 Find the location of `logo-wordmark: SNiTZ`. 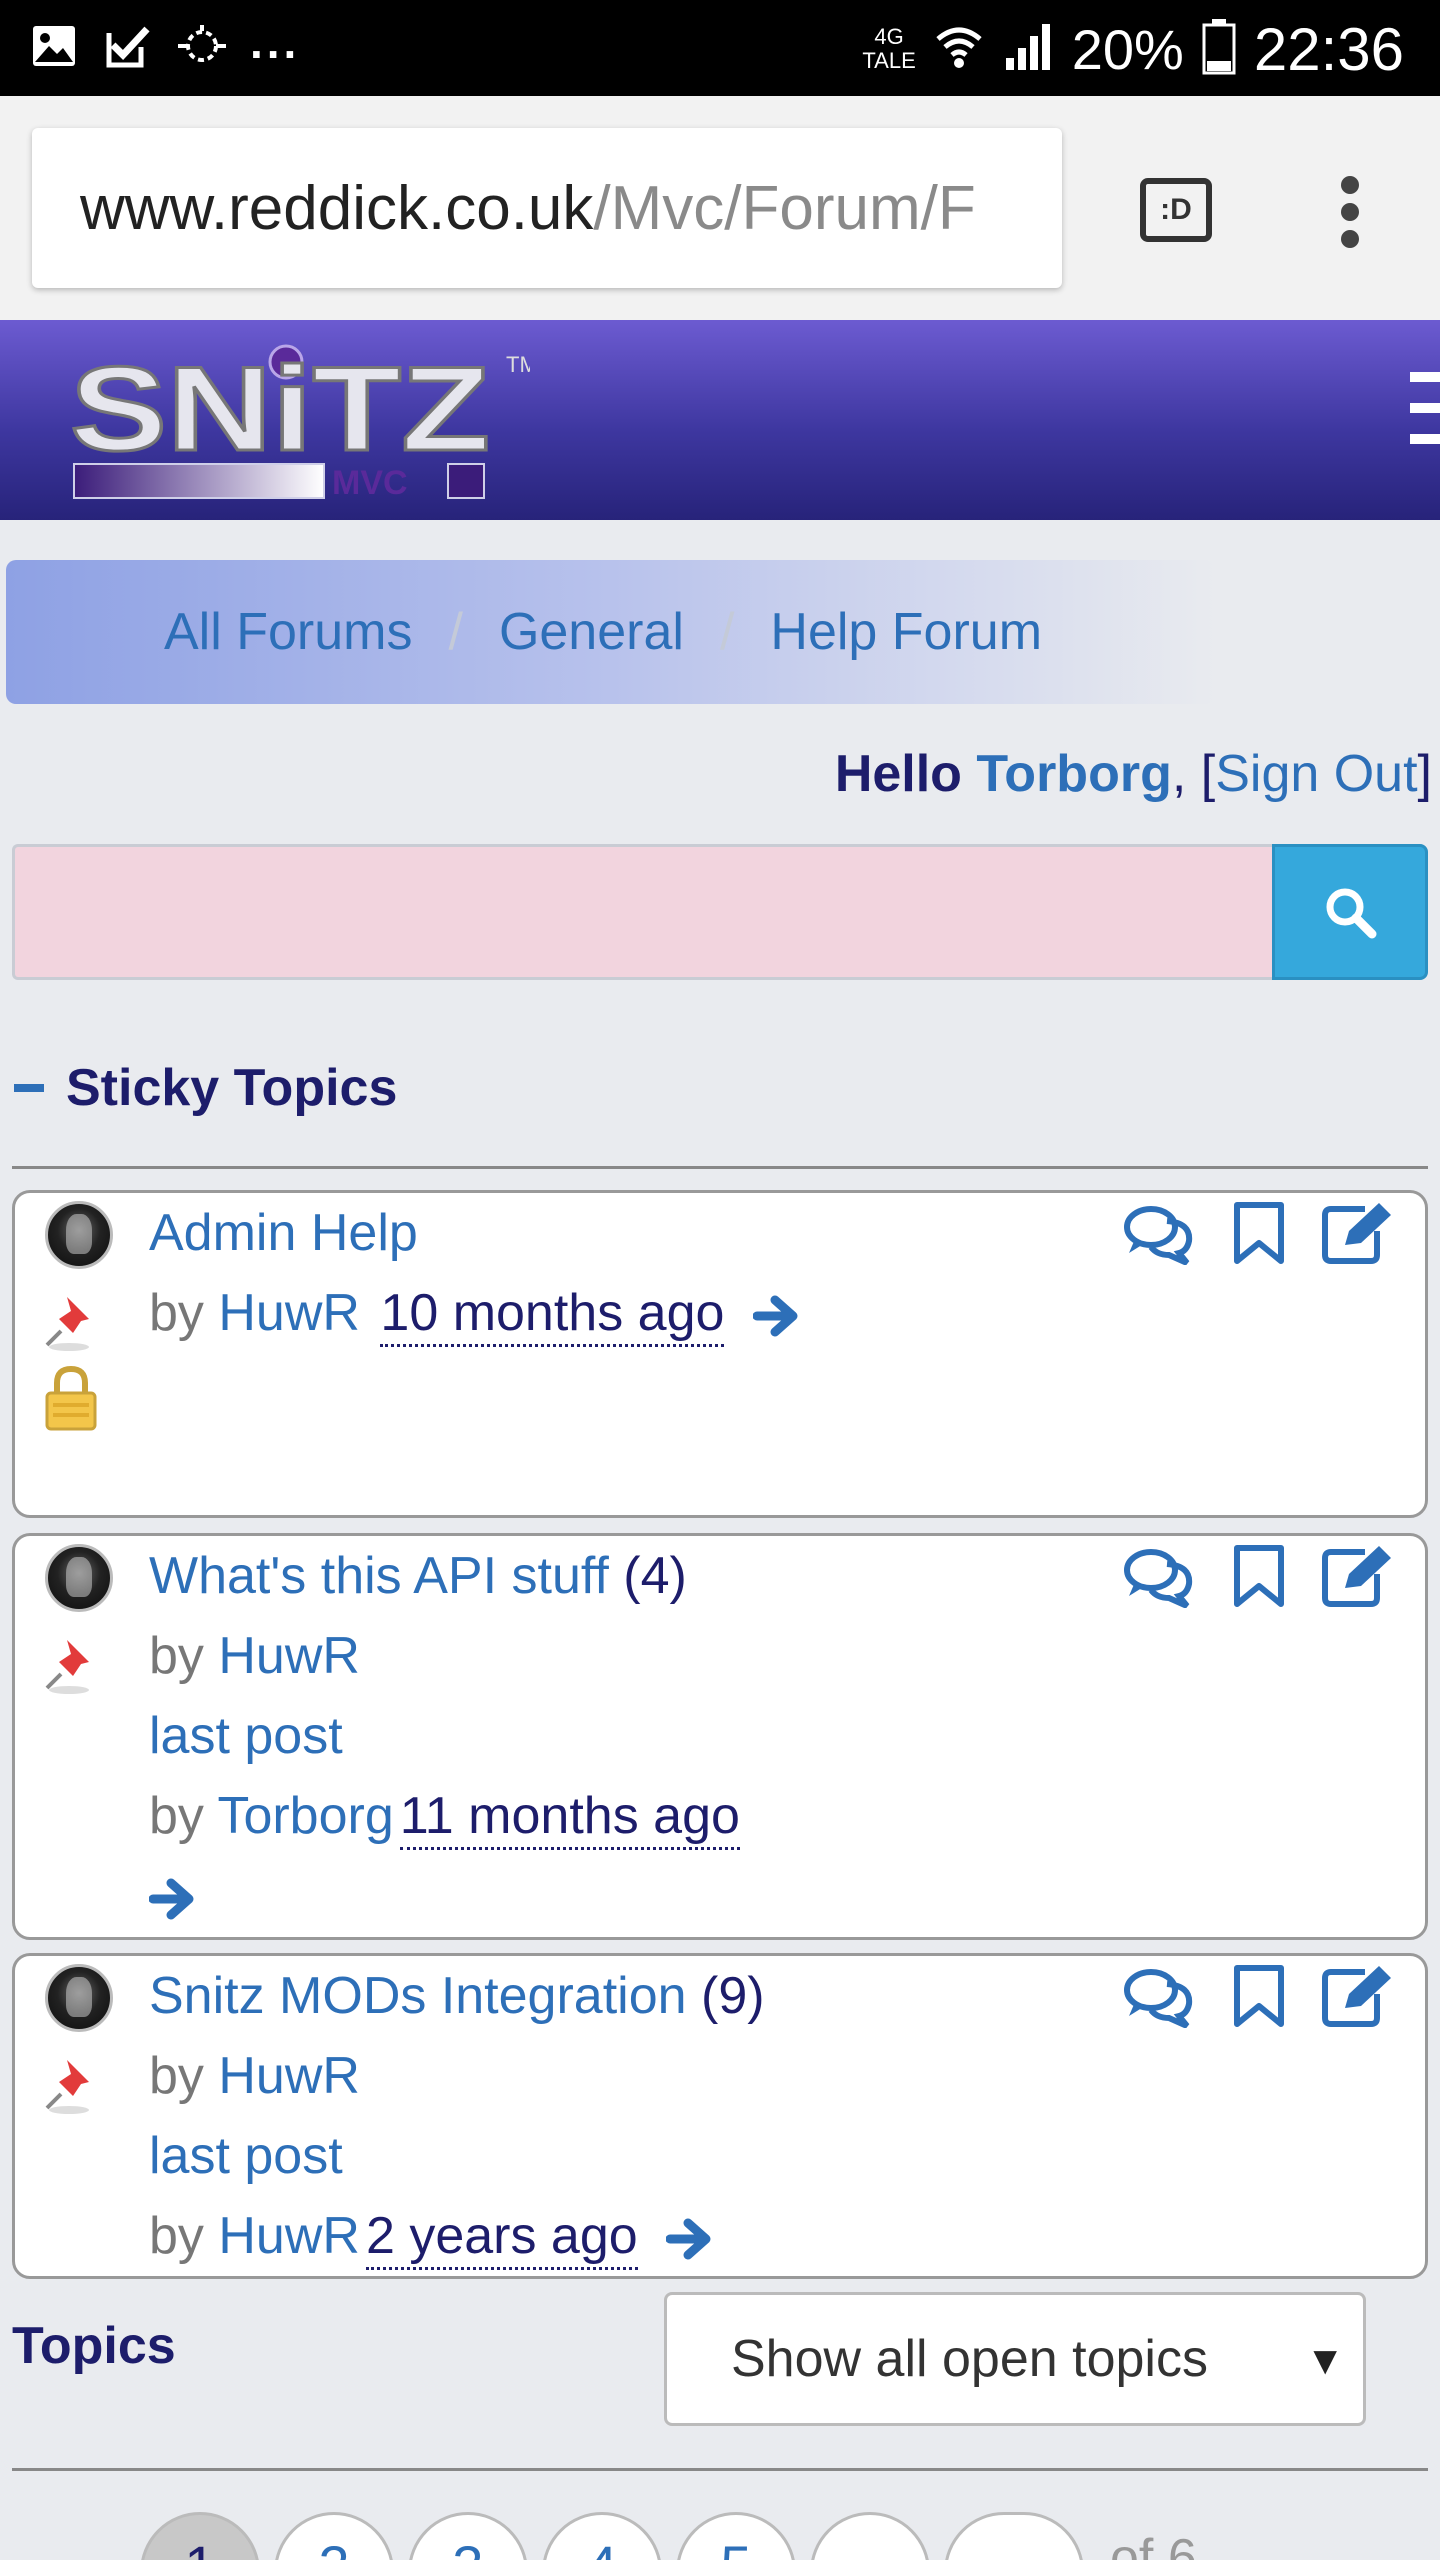

logo-wordmark: SNiTZ is located at coordinates (280, 409).